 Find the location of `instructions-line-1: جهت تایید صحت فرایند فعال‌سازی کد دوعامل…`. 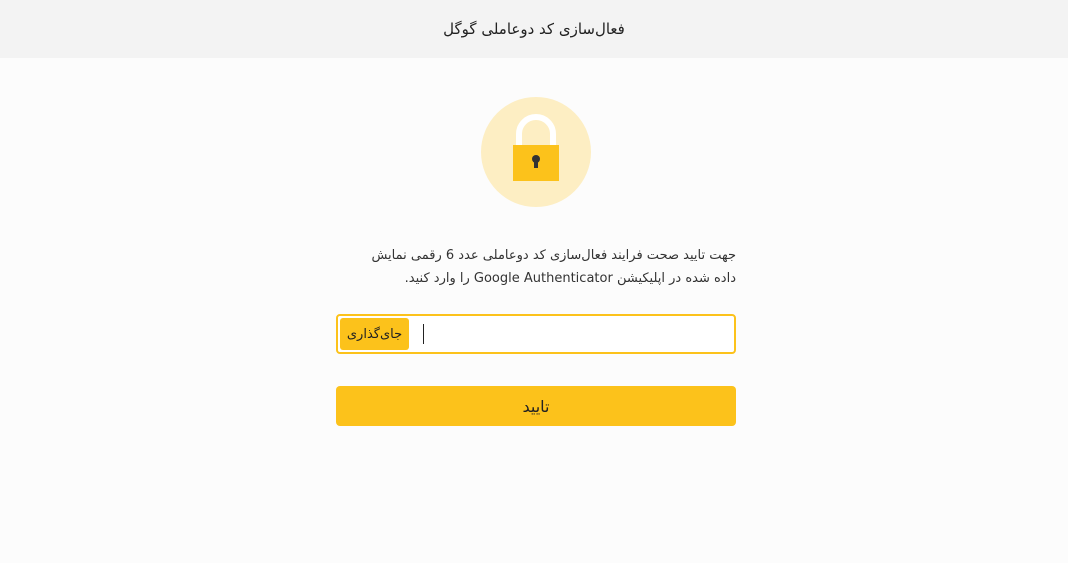

instructions-line-1: جهت تایید صحت فرایند فعال‌سازی کد دوعامل… is located at coordinates (553, 255).